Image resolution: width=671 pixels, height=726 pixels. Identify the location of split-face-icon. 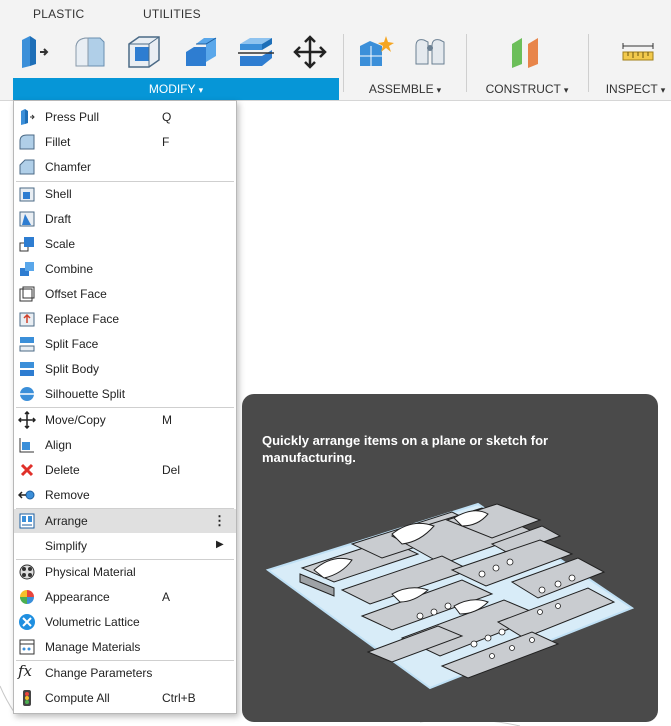
(27, 344).